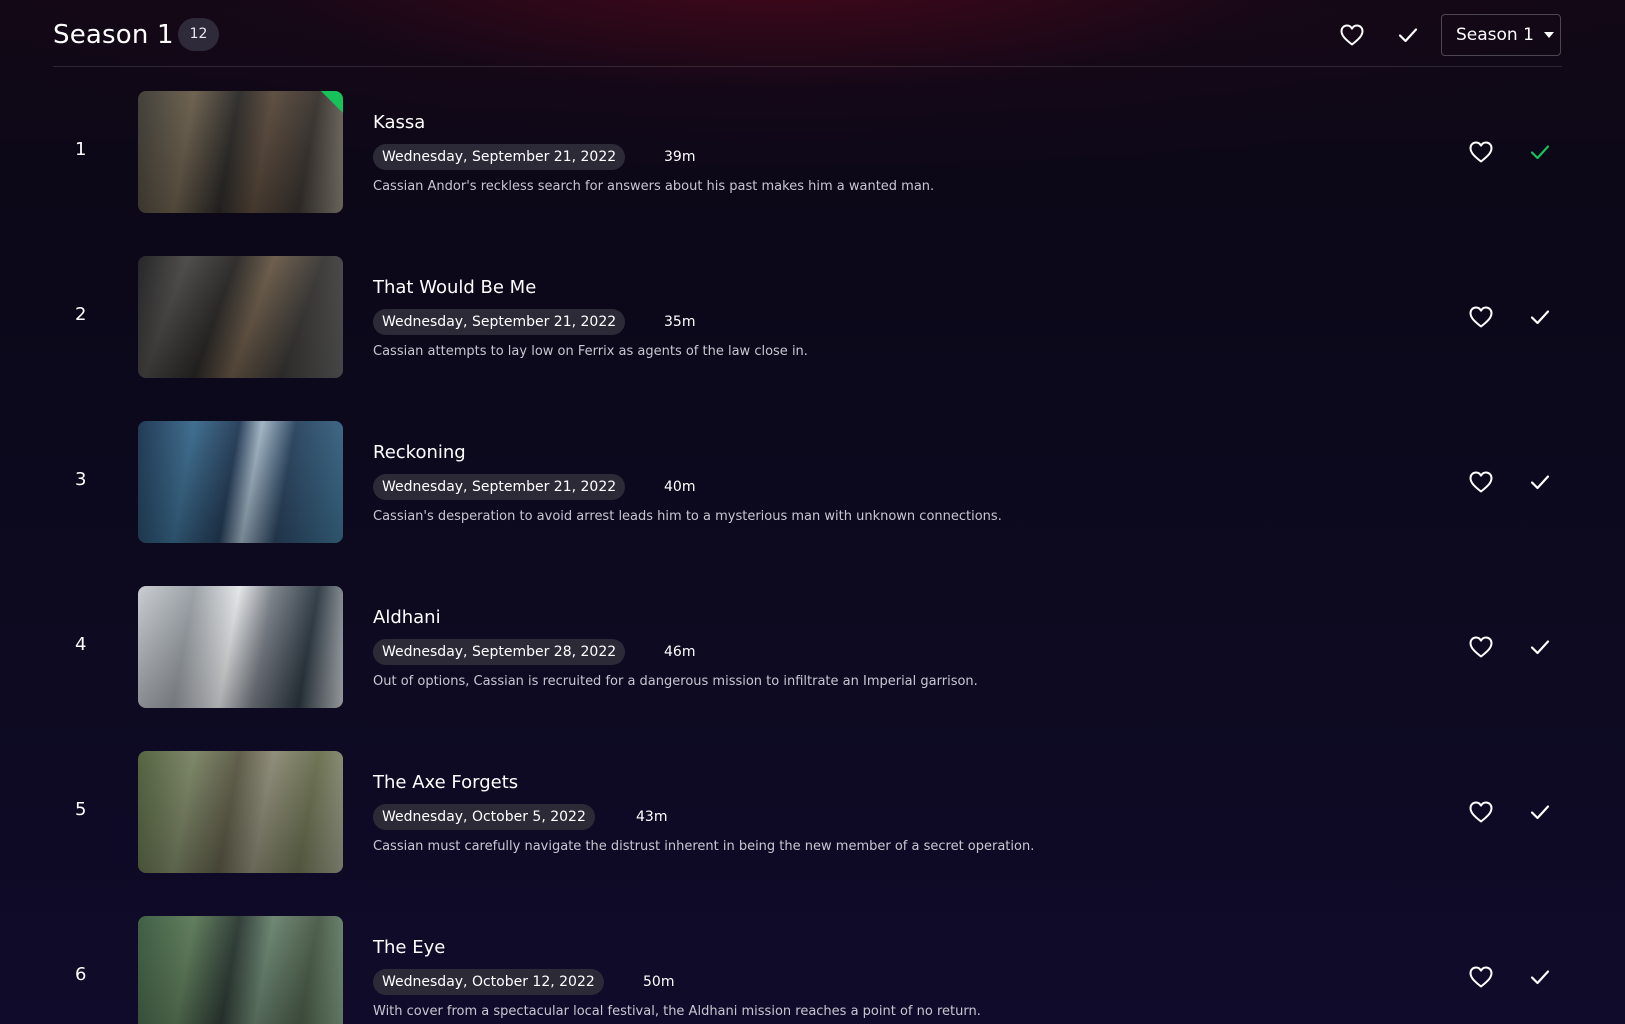  I want to click on episode-number: 2, so click(81, 314).